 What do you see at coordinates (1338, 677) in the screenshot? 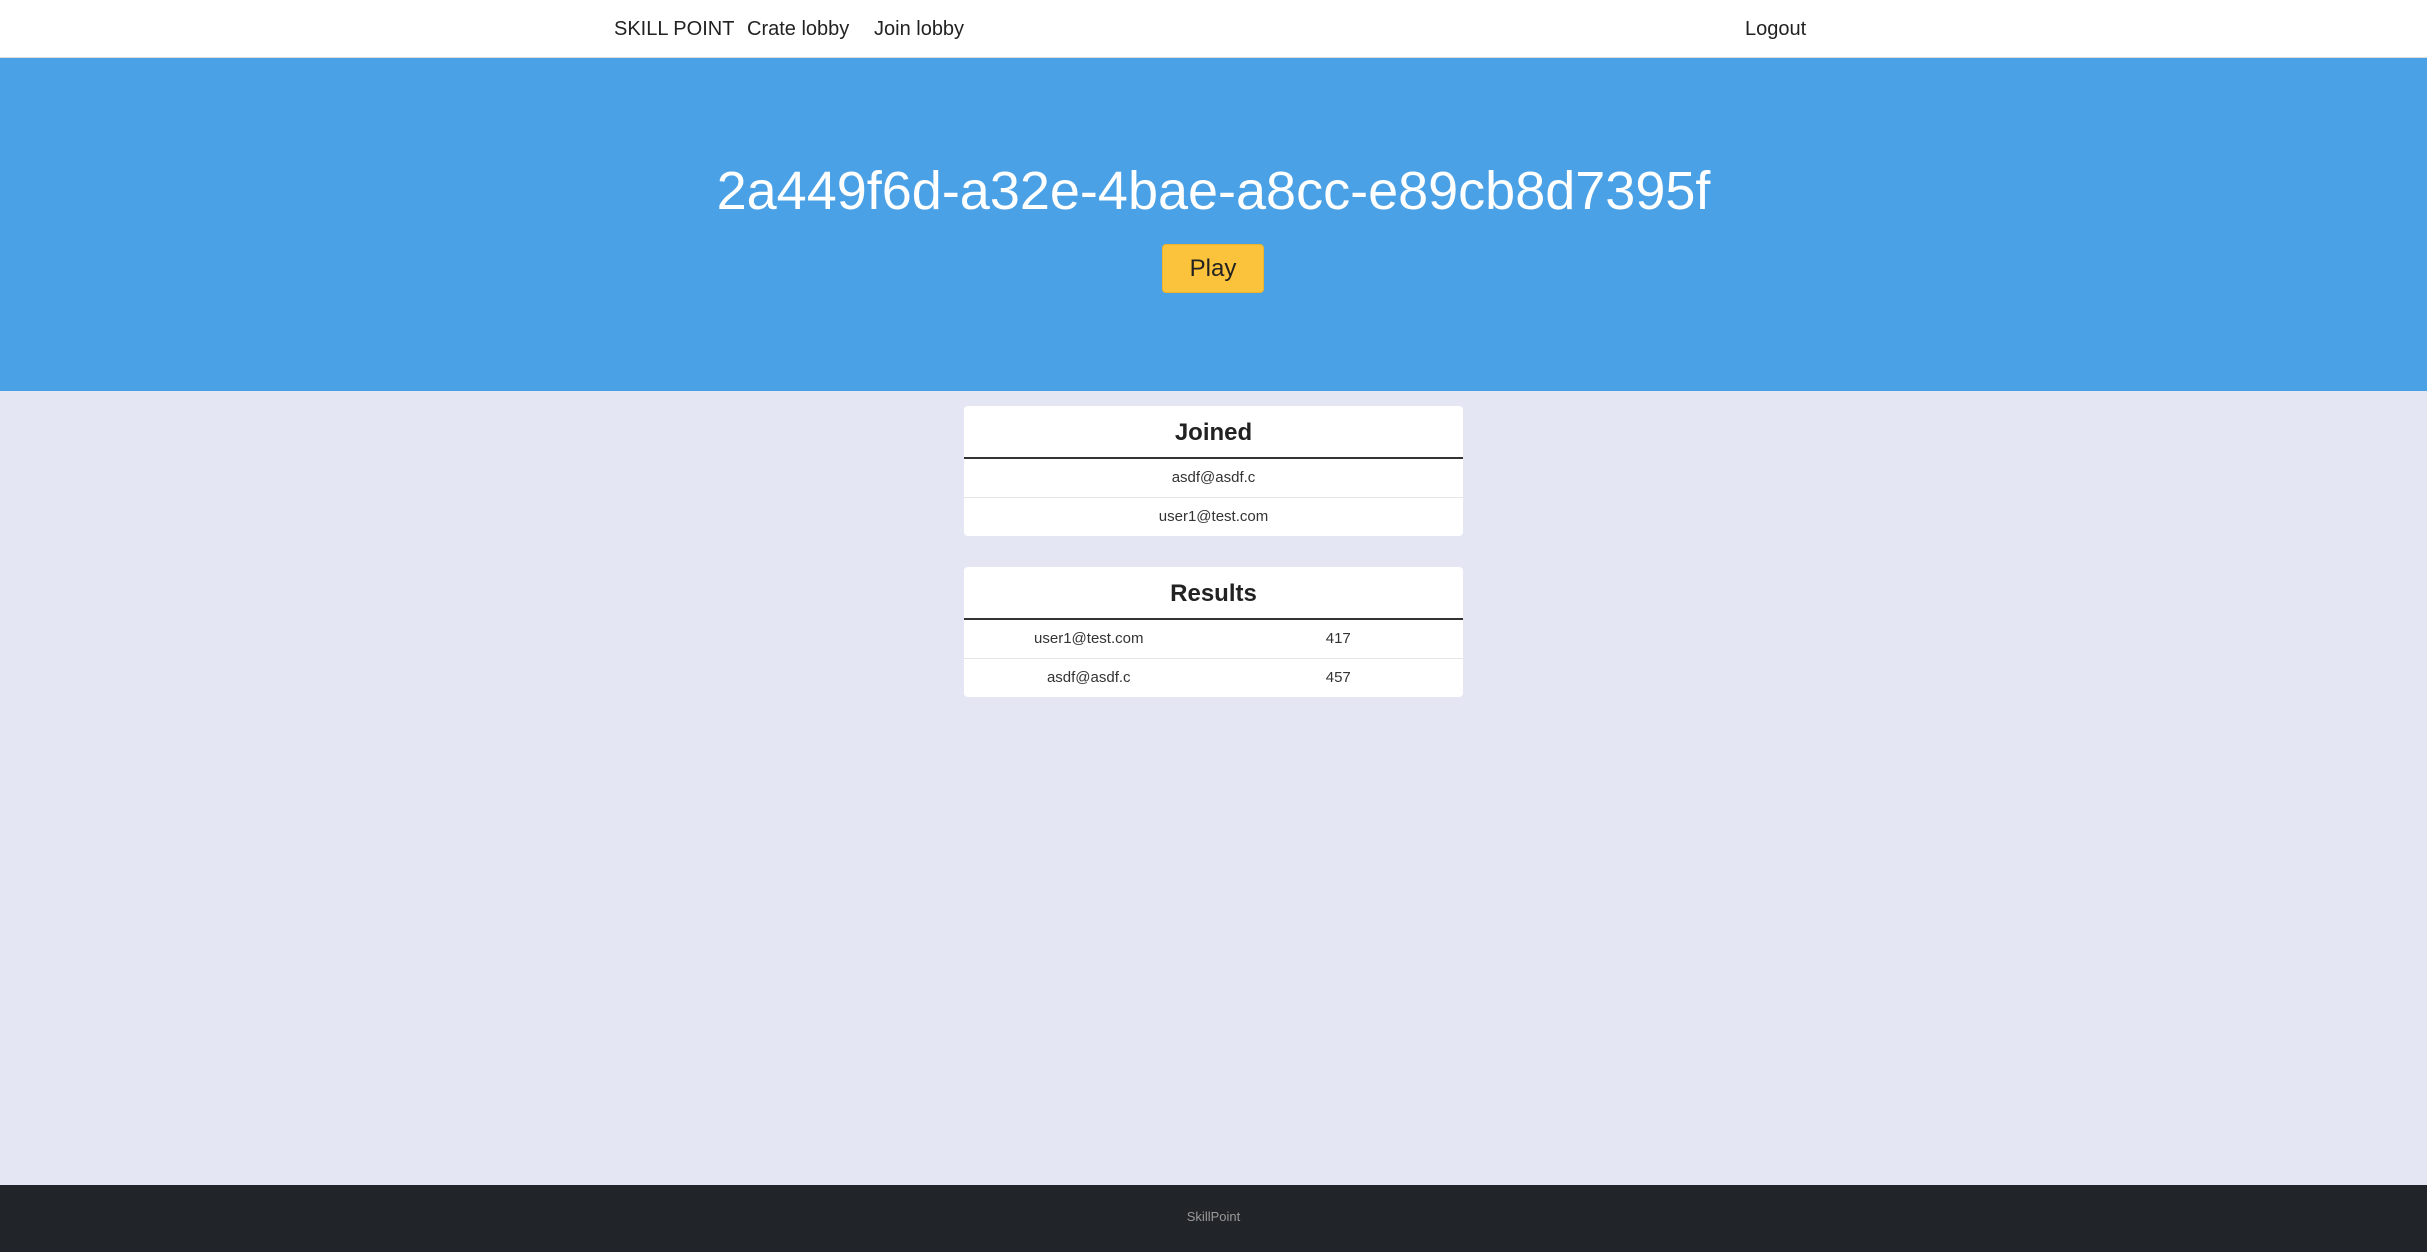
I see `result-score: 457` at bounding box center [1338, 677].